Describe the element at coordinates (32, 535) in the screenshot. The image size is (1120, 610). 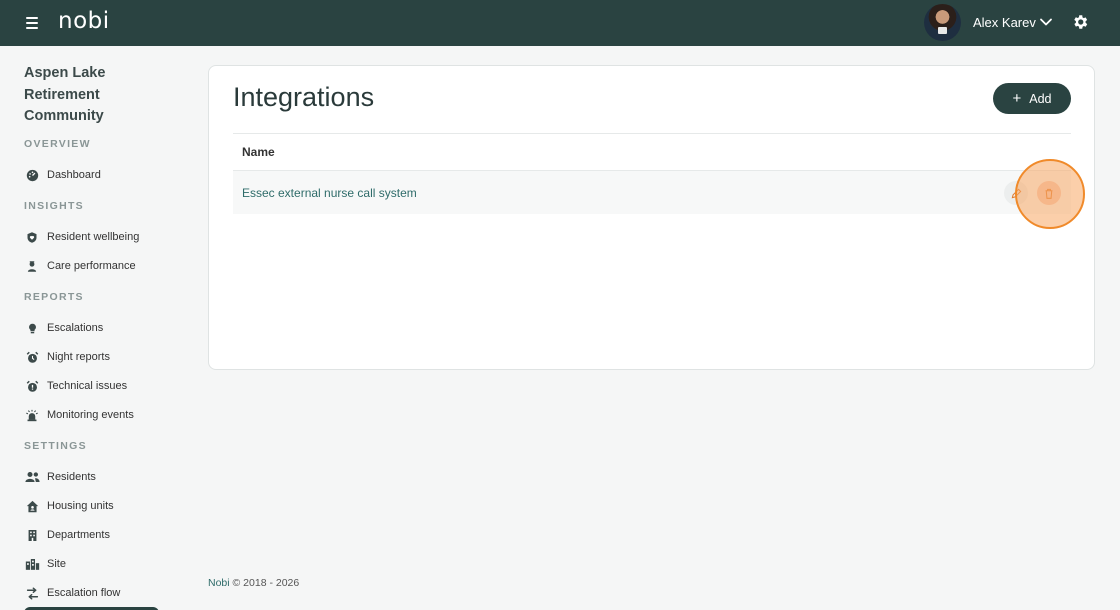
I see `building-icon` at that location.